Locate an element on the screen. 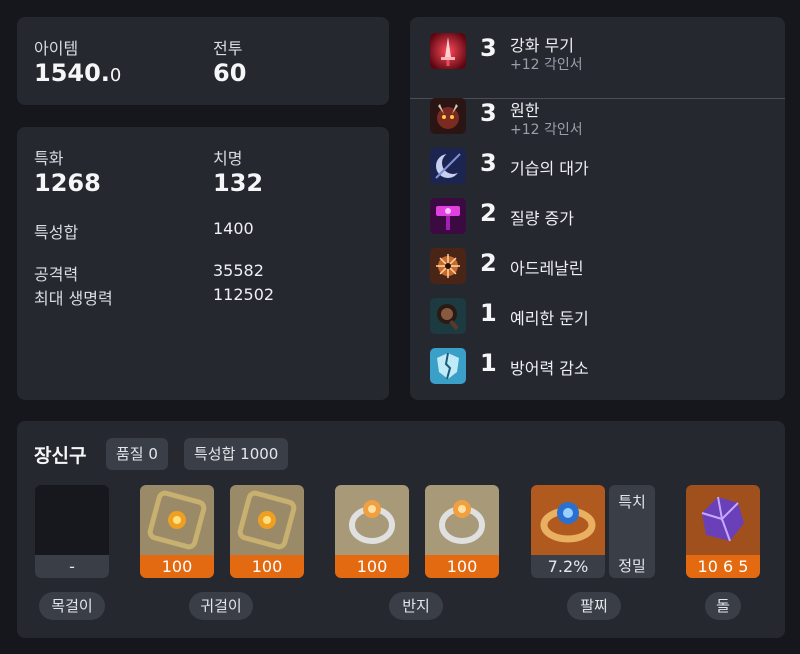  rings-label: 반지 is located at coordinates (416, 606).